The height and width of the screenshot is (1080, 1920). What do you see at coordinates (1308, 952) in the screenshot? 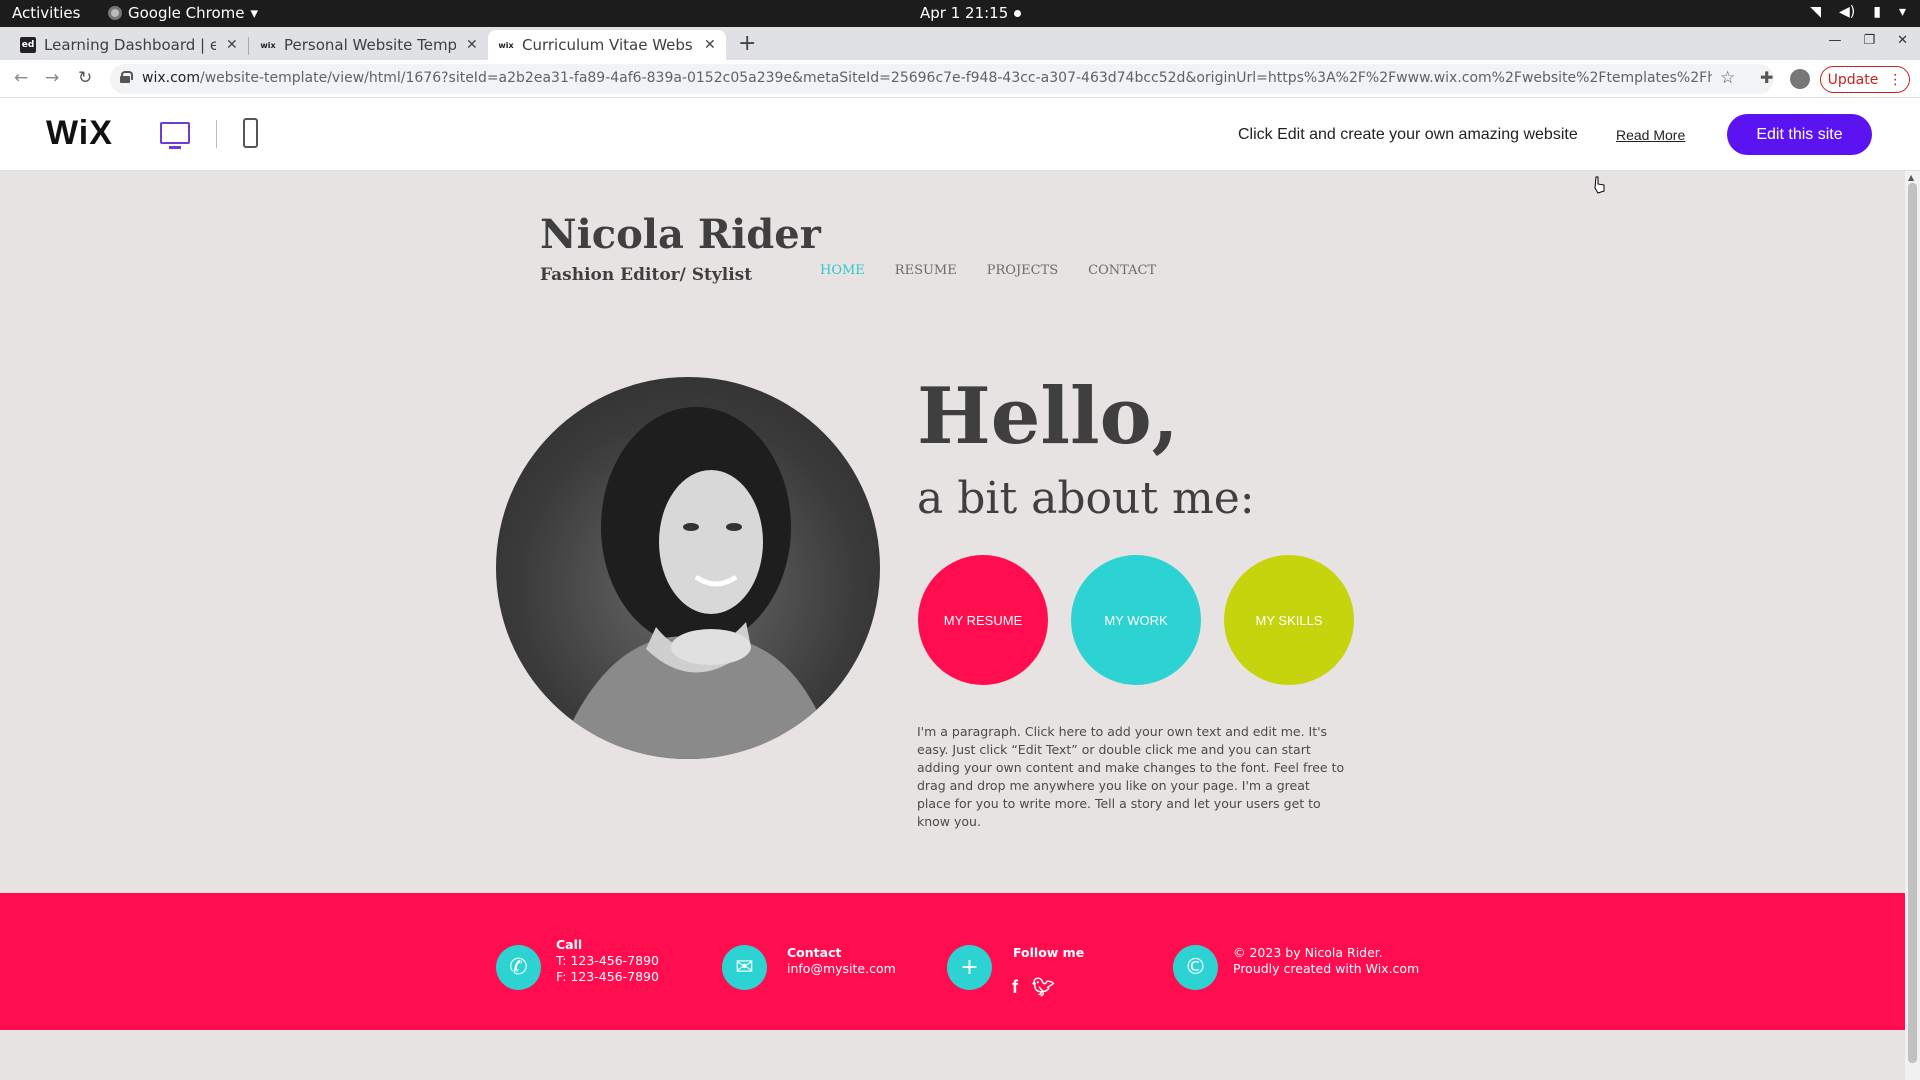
I see `copyright-line1: © 2023 by Nicola Rider.` at bounding box center [1308, 952].